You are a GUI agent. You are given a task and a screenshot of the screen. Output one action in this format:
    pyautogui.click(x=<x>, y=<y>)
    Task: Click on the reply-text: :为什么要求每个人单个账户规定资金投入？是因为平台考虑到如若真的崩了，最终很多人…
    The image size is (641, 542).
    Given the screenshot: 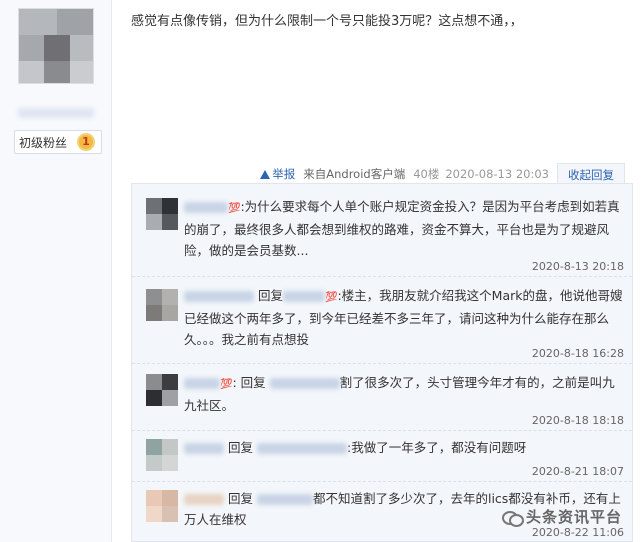 What is the action you would take?
    pyautogui.click(x=402, y=228)
    